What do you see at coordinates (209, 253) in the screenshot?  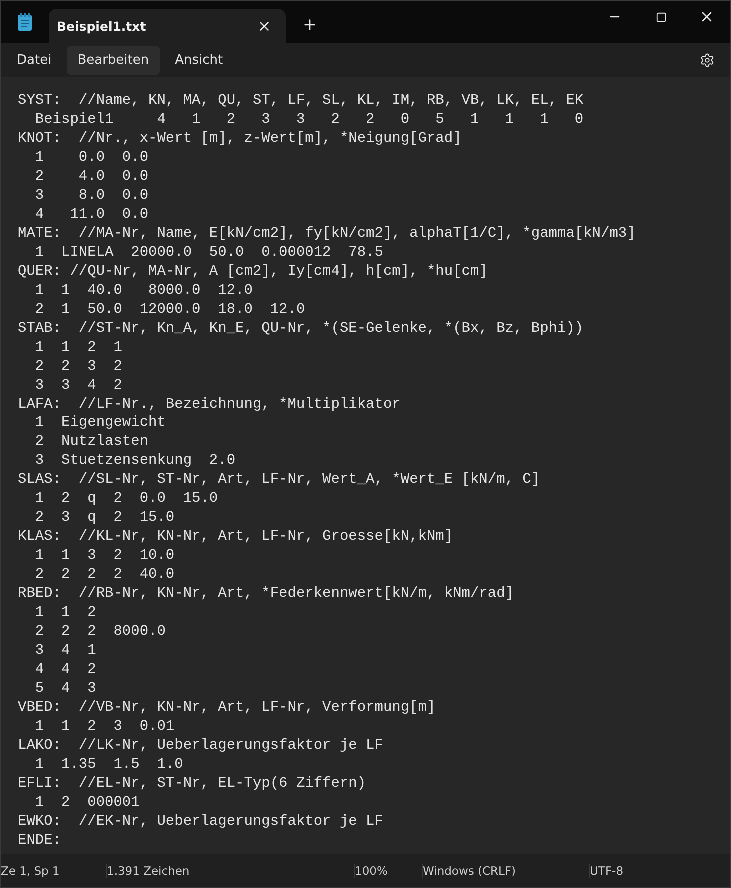 I see `text-line: 1 LINELA 20000.0 50.0 0.000012 78.5` at bounding box center [209, 253].